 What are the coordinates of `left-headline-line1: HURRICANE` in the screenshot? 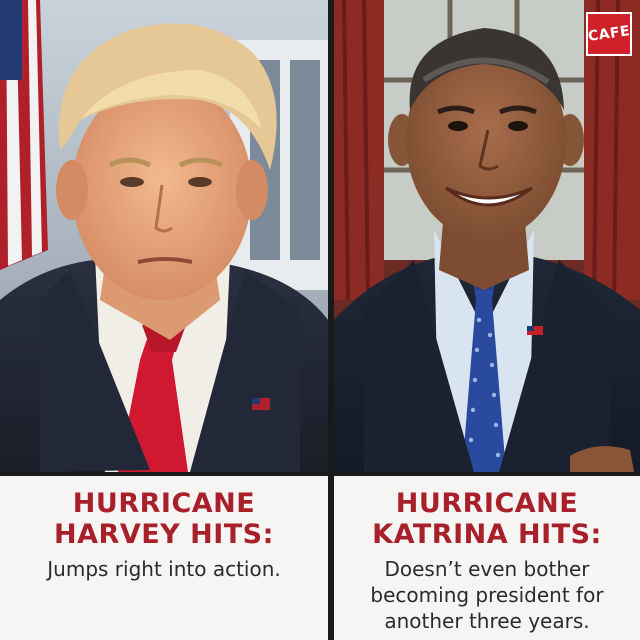 It's located at (164, 503).